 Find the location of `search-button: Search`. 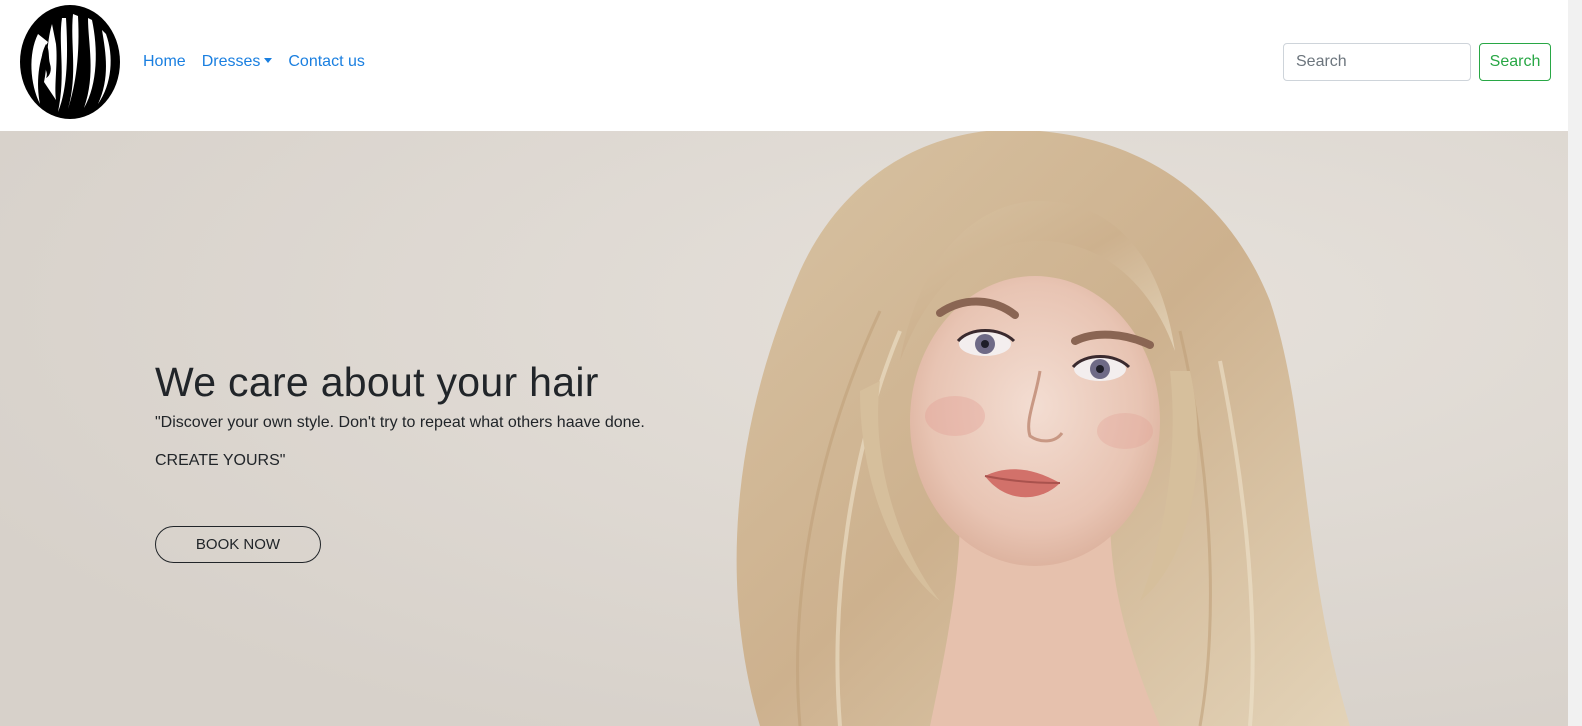

search-button: Search is located at coordinates (1515, 62).